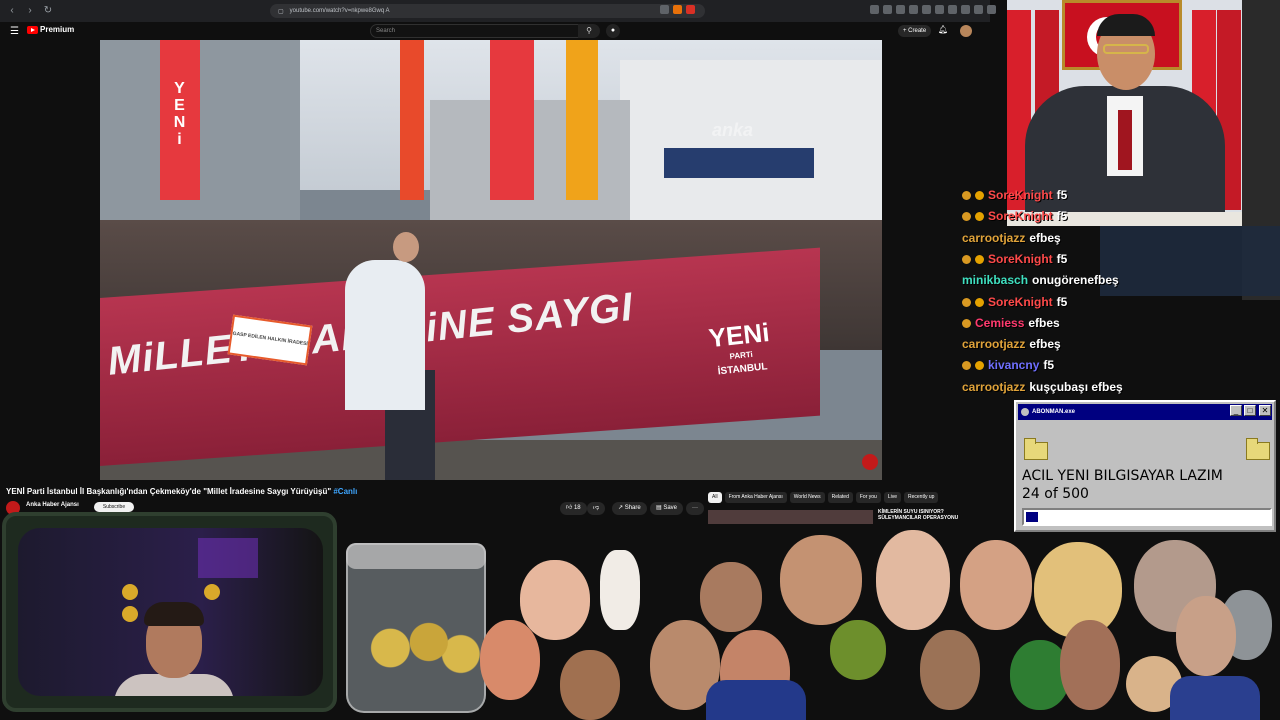 The height and width of the screenshot is (720, 1280). What do you see at coordinates (1032, 517) in the screenshot?
I see `goal-progress-fill` at bounding box center [1032, 517].